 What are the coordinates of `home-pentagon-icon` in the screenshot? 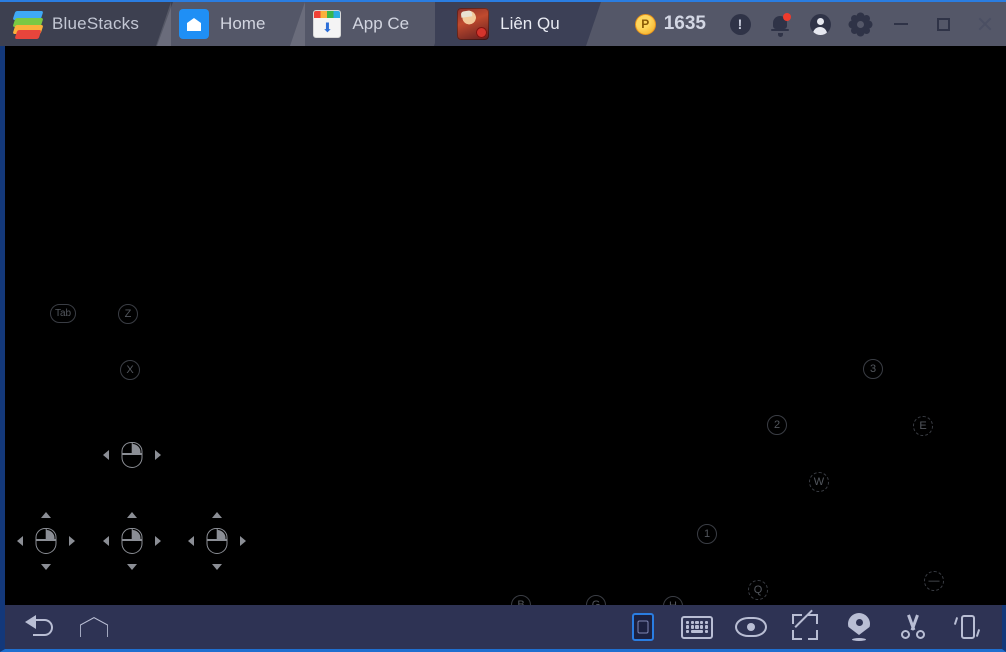 It's located at (94, 627).